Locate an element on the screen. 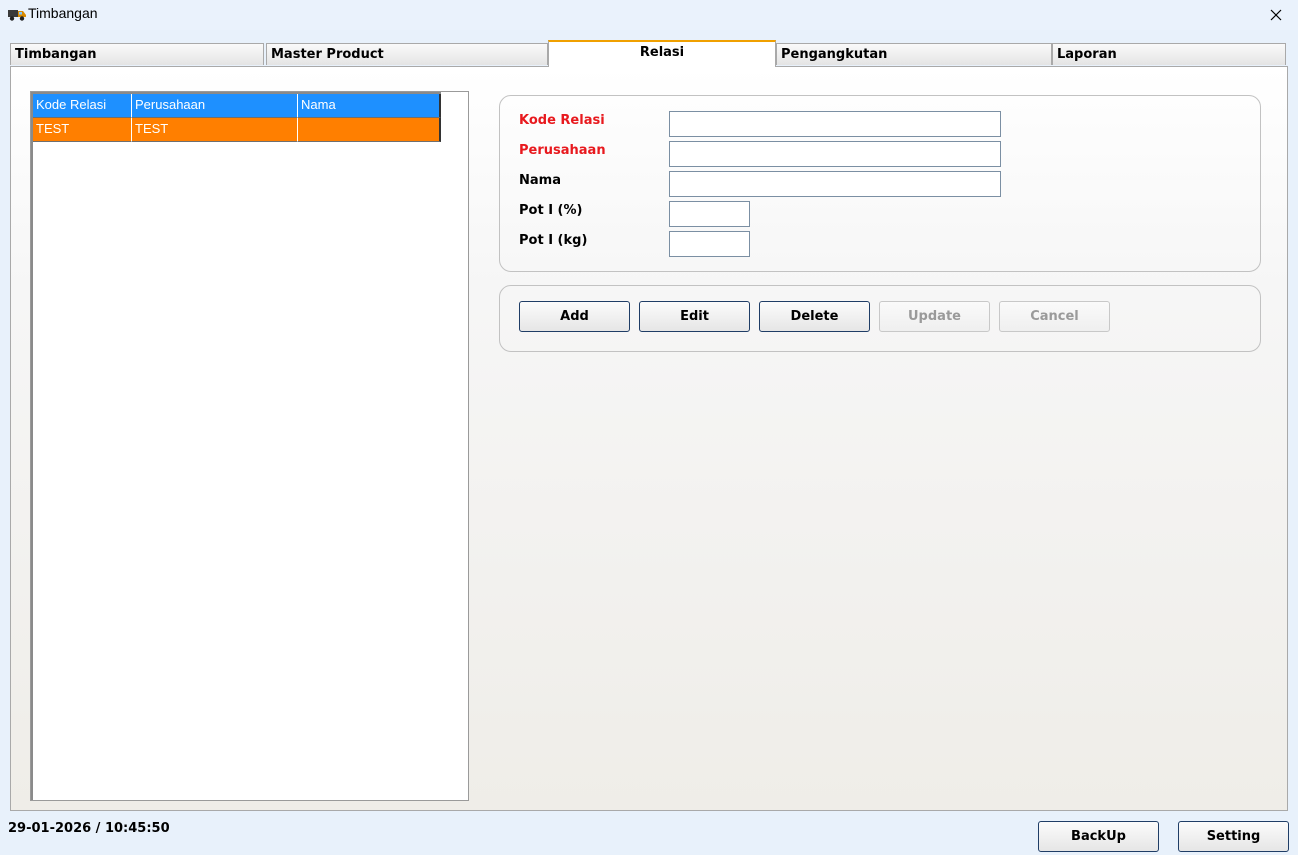 This screenshot has width=1298, height=855. label-nama: Nama is located at coordinates (540, 180).